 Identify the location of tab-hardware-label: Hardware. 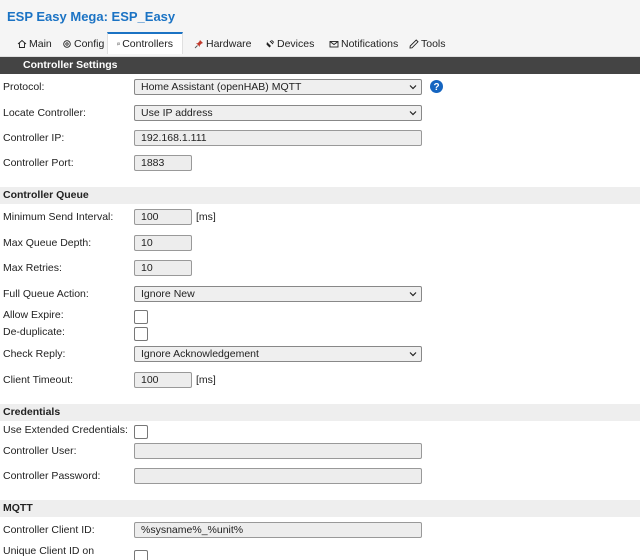
(229, 44).